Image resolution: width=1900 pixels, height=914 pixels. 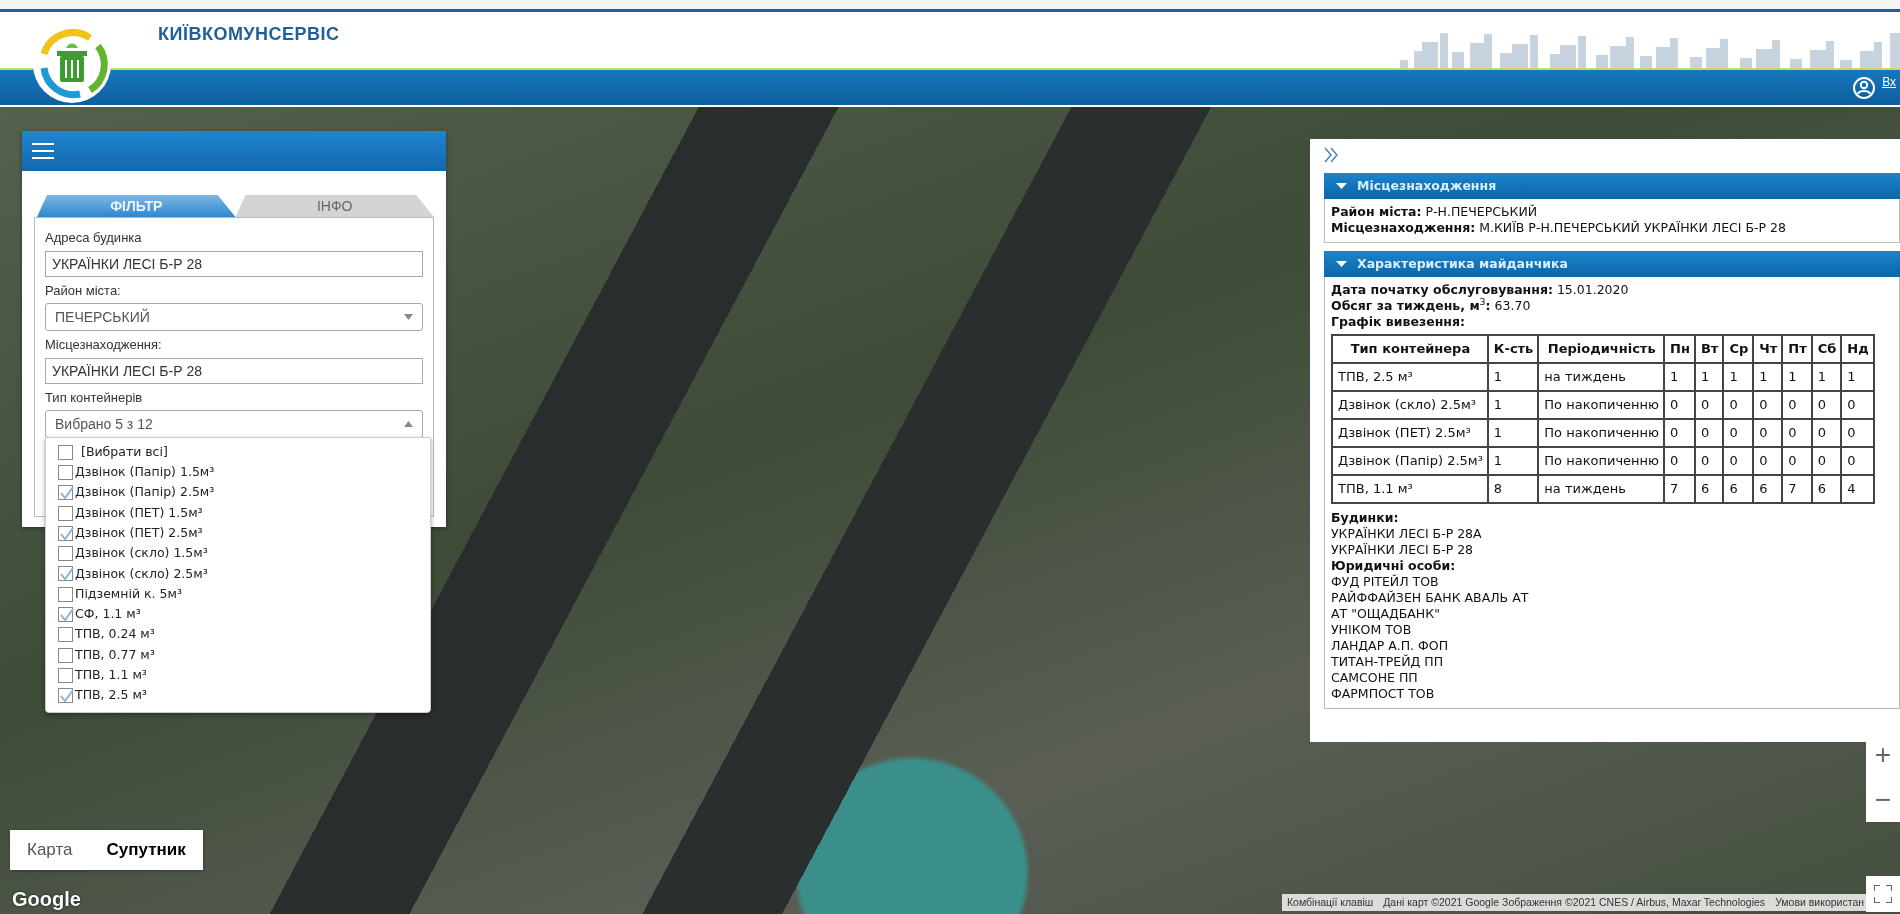 I want to click on column-header: Нд, so click(x=1857, y=349).